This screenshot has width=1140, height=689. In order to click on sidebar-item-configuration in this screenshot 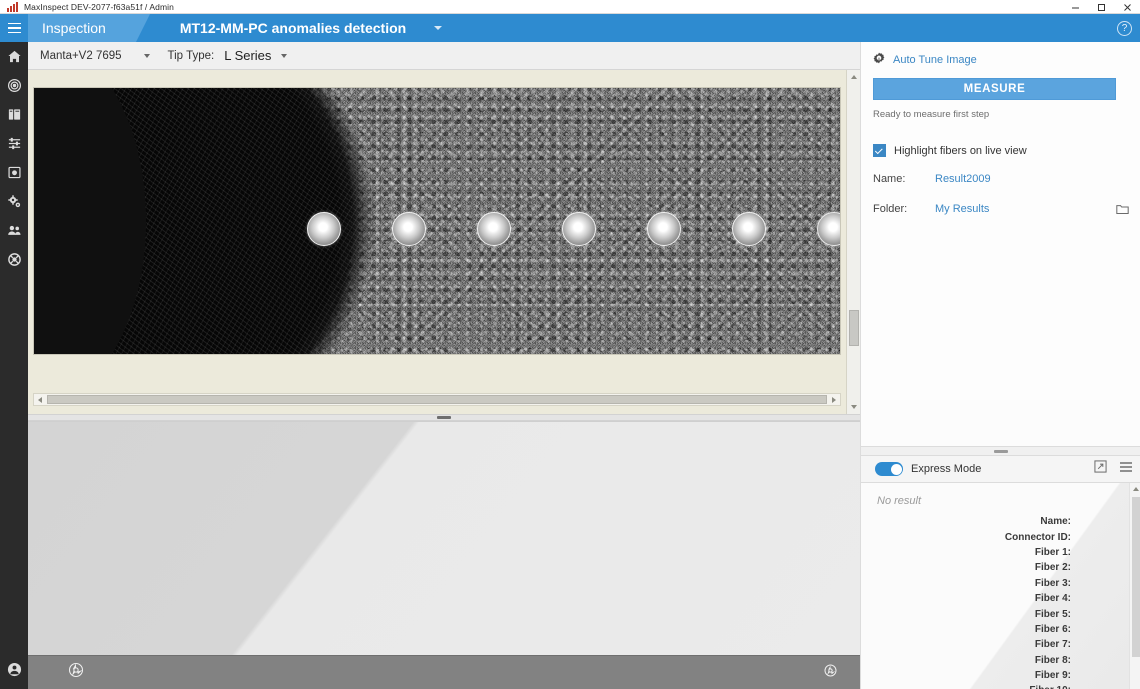, I will do `click(14, 201)`.